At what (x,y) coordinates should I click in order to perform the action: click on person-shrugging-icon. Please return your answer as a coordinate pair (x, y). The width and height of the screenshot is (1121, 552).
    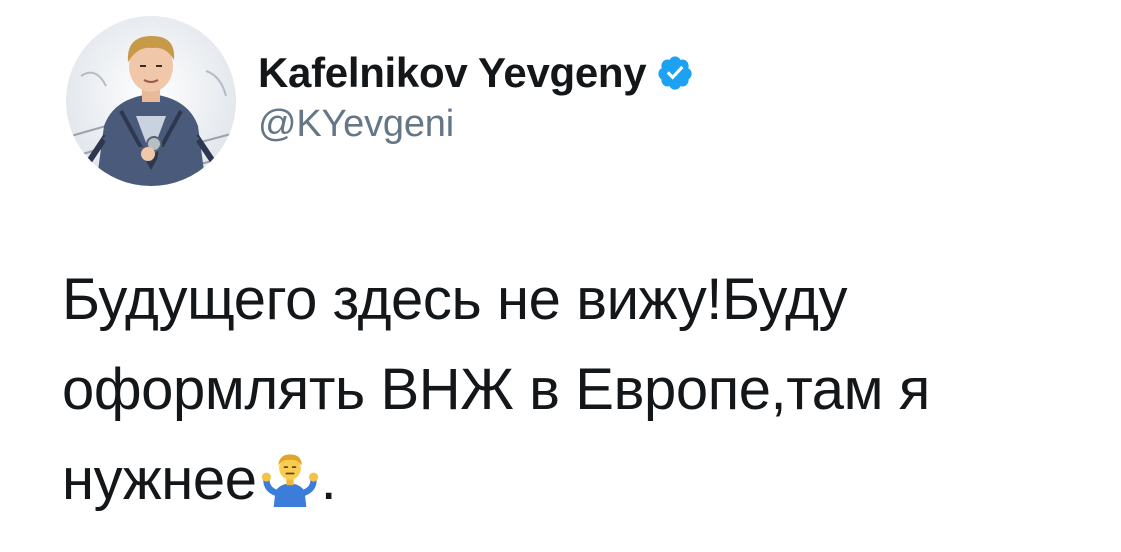
    Looking at the image, I should click on (290, 478).